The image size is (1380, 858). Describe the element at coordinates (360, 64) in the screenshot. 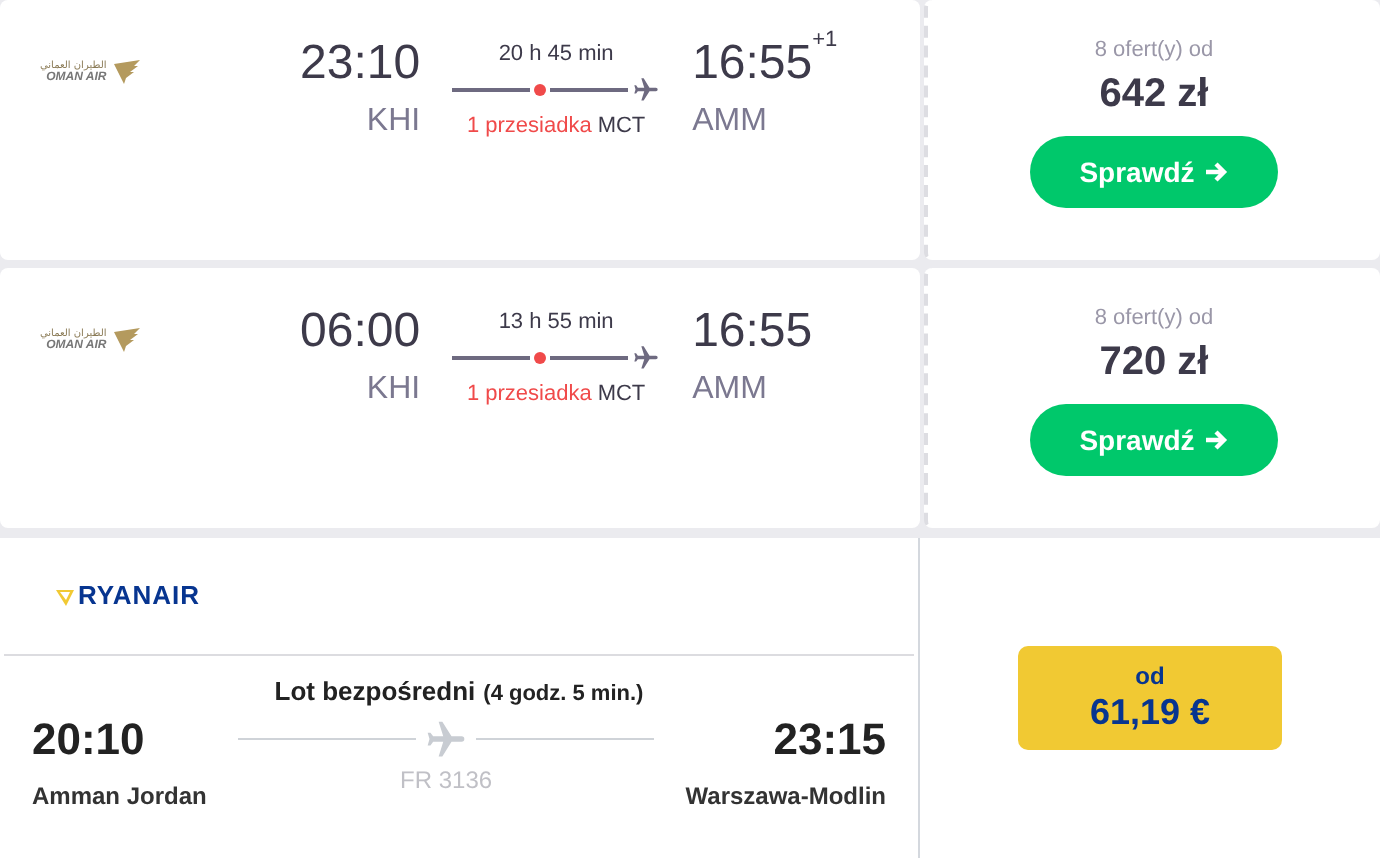

I see `departure-time: 23:10` at that location.